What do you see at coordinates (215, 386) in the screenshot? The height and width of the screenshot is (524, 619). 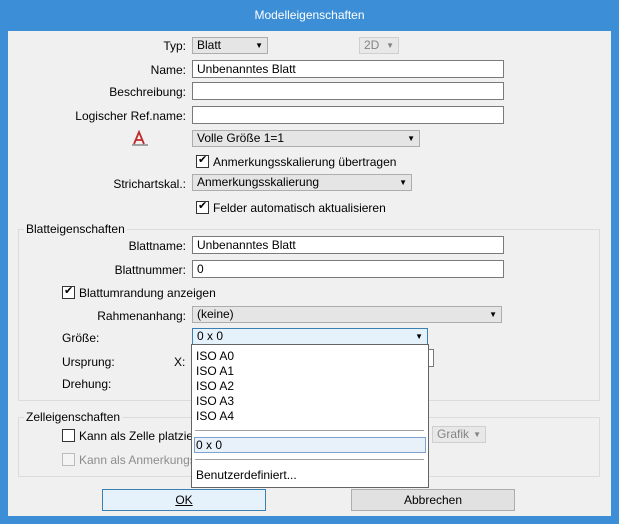 I see `size-option-iso-a2: ISO A2` at bounding box center [215, 386].